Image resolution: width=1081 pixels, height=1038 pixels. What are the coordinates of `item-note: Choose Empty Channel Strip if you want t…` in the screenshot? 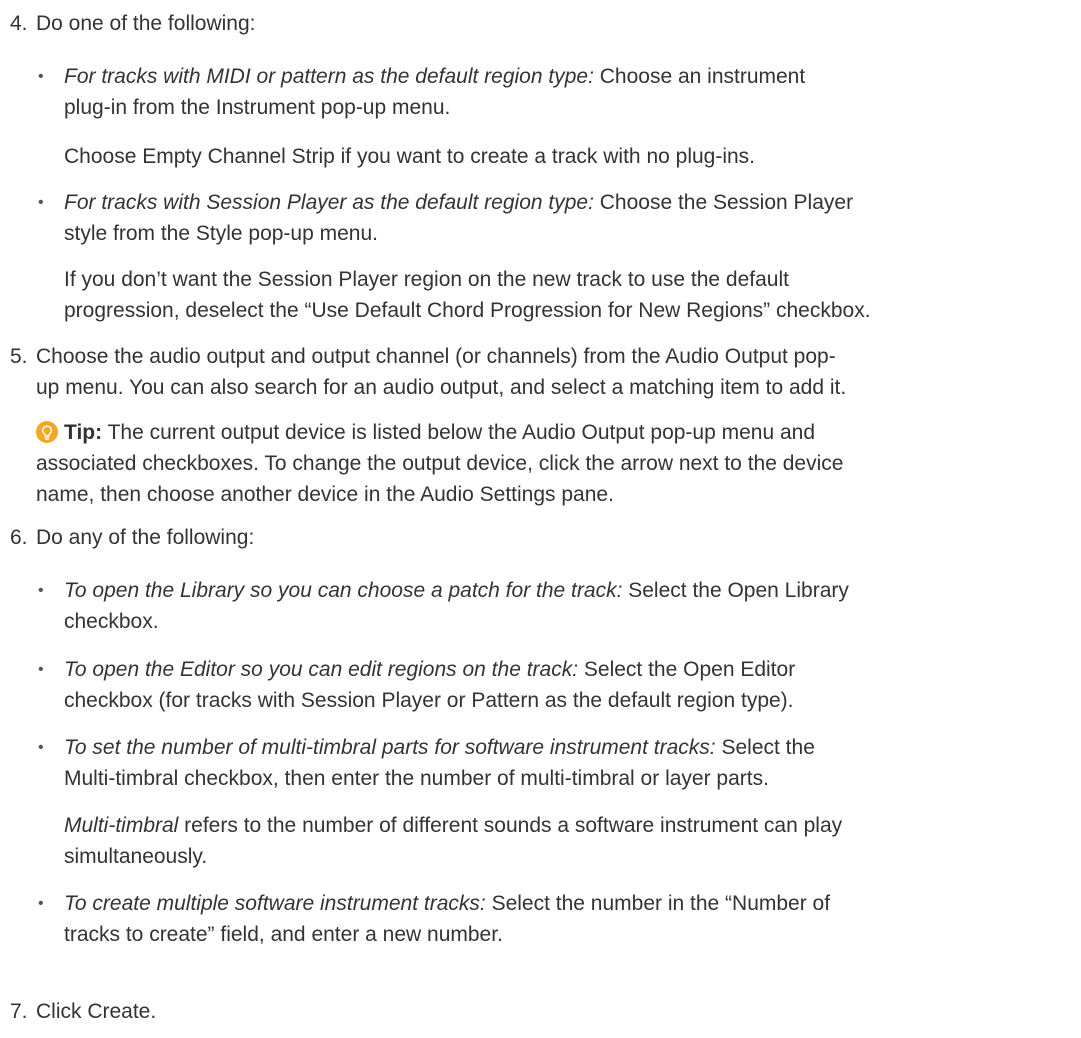 It's located at (410, 156).